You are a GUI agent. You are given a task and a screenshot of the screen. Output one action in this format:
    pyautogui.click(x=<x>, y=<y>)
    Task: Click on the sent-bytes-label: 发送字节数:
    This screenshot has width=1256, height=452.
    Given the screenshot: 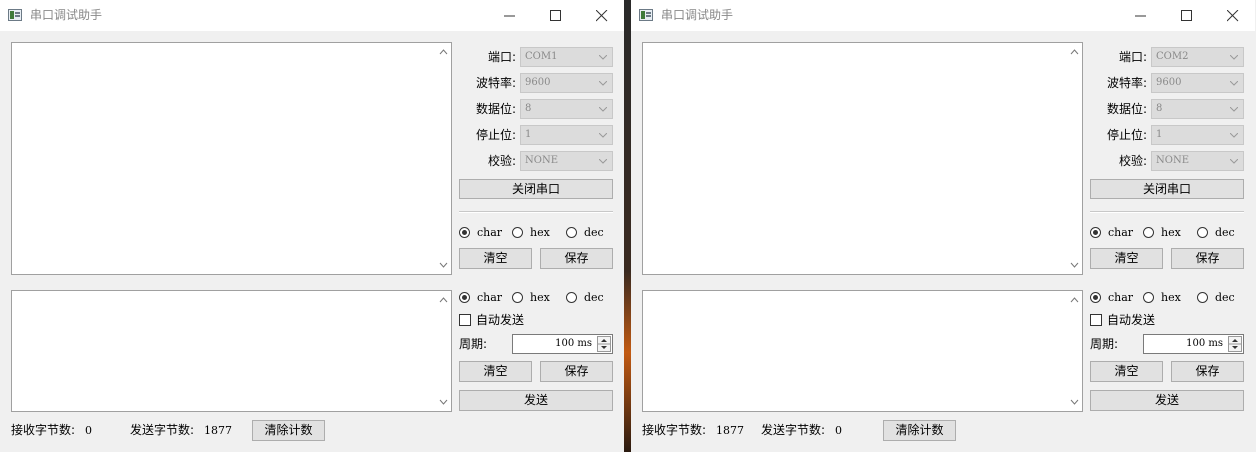 What is the action you would take?
    pyautogui.click(x=793, y=430)
    